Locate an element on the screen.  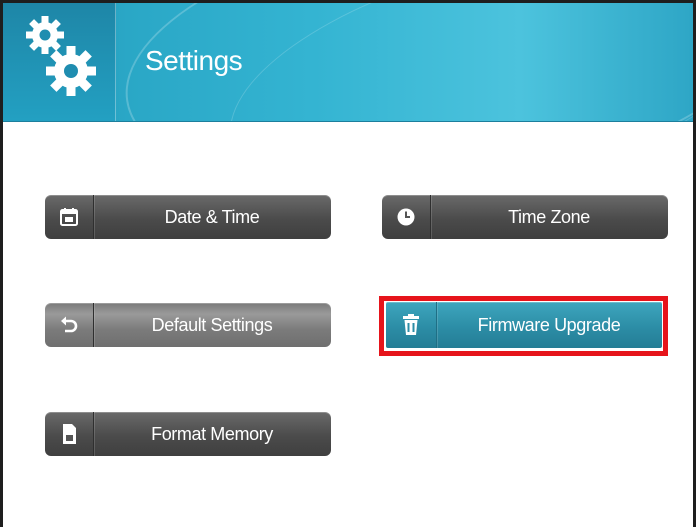
header-icon-area is located at coordinates (59, 62).